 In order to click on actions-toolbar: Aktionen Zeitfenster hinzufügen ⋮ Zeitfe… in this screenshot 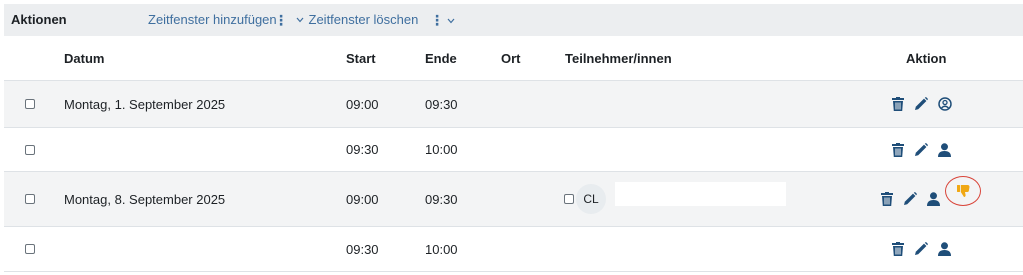, I will do `click(513, 20)`.